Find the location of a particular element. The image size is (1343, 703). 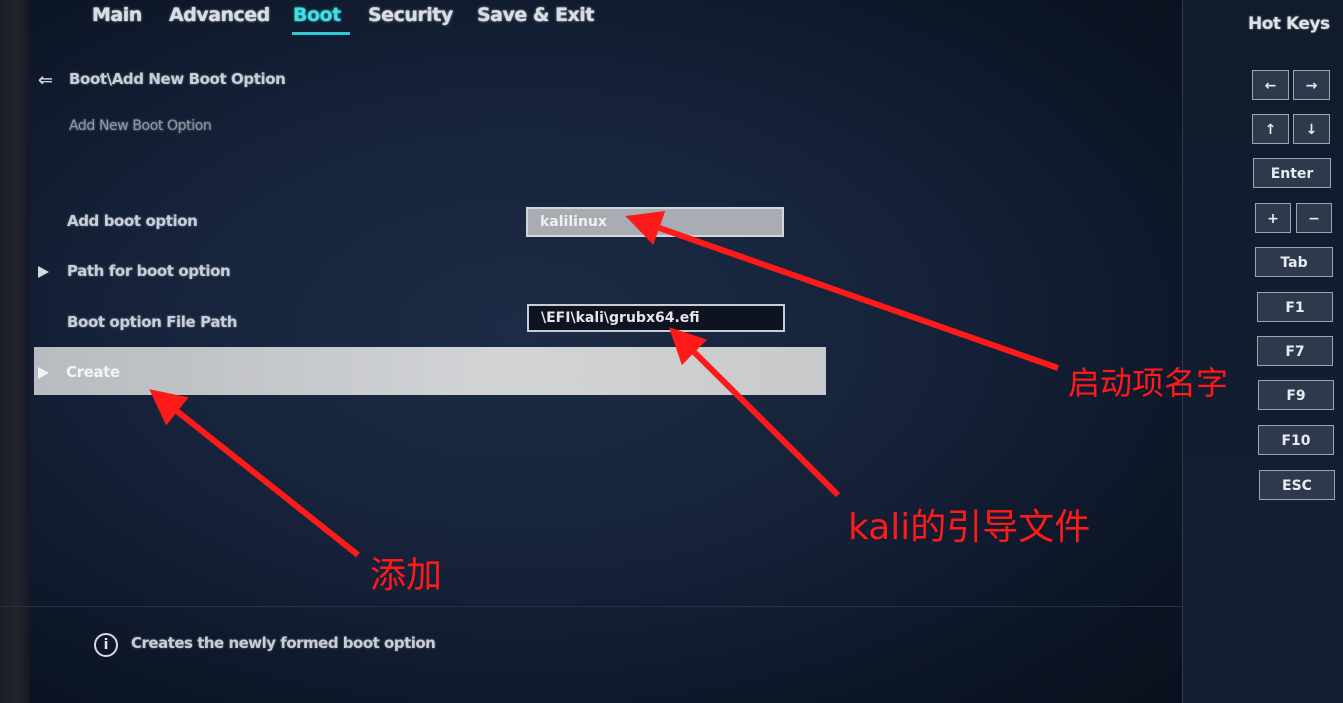

add-boot-option-label: Add boot option is located at coordinates (132, 221).